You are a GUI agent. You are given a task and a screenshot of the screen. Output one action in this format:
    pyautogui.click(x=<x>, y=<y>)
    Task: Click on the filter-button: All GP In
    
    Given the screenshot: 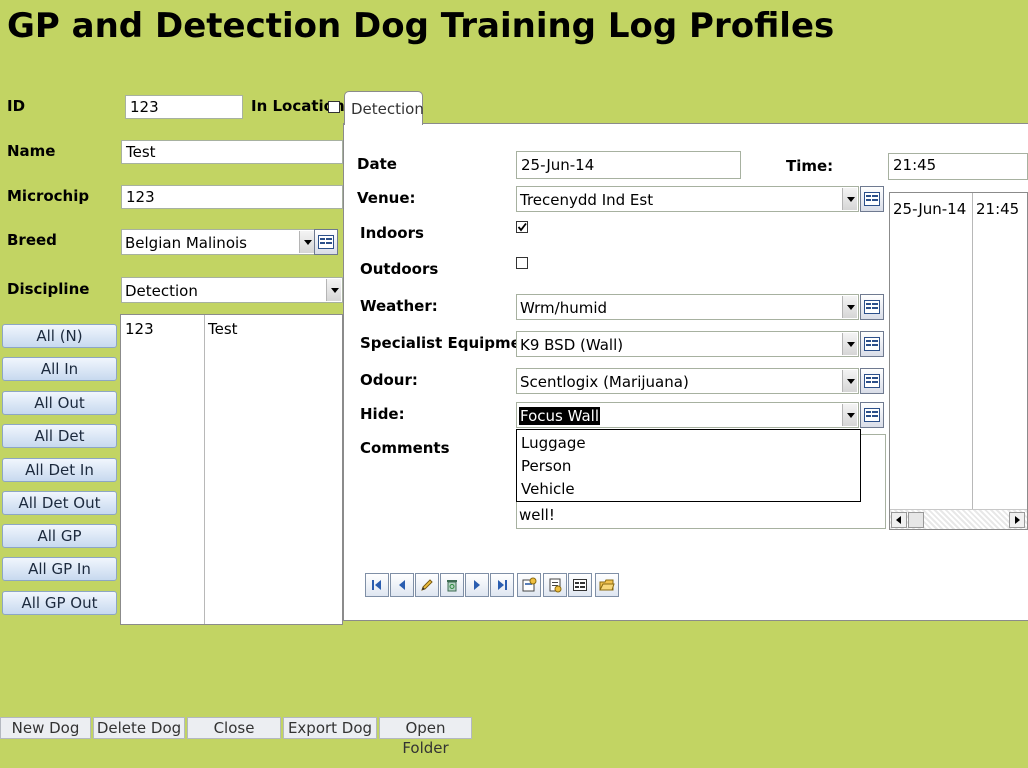 What is the action you would take?
    pyautogui.click(x=59, y=569)
    